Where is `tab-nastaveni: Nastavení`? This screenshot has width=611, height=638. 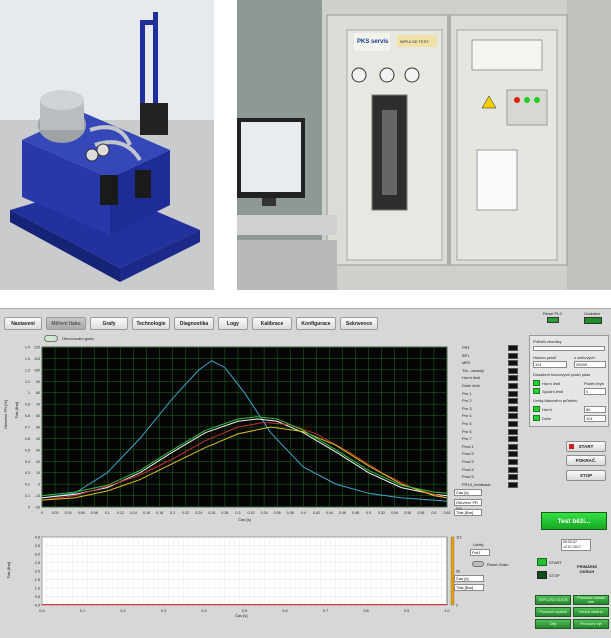 tab-nastaveni: Nastavení is located at coordinates (23, 323).